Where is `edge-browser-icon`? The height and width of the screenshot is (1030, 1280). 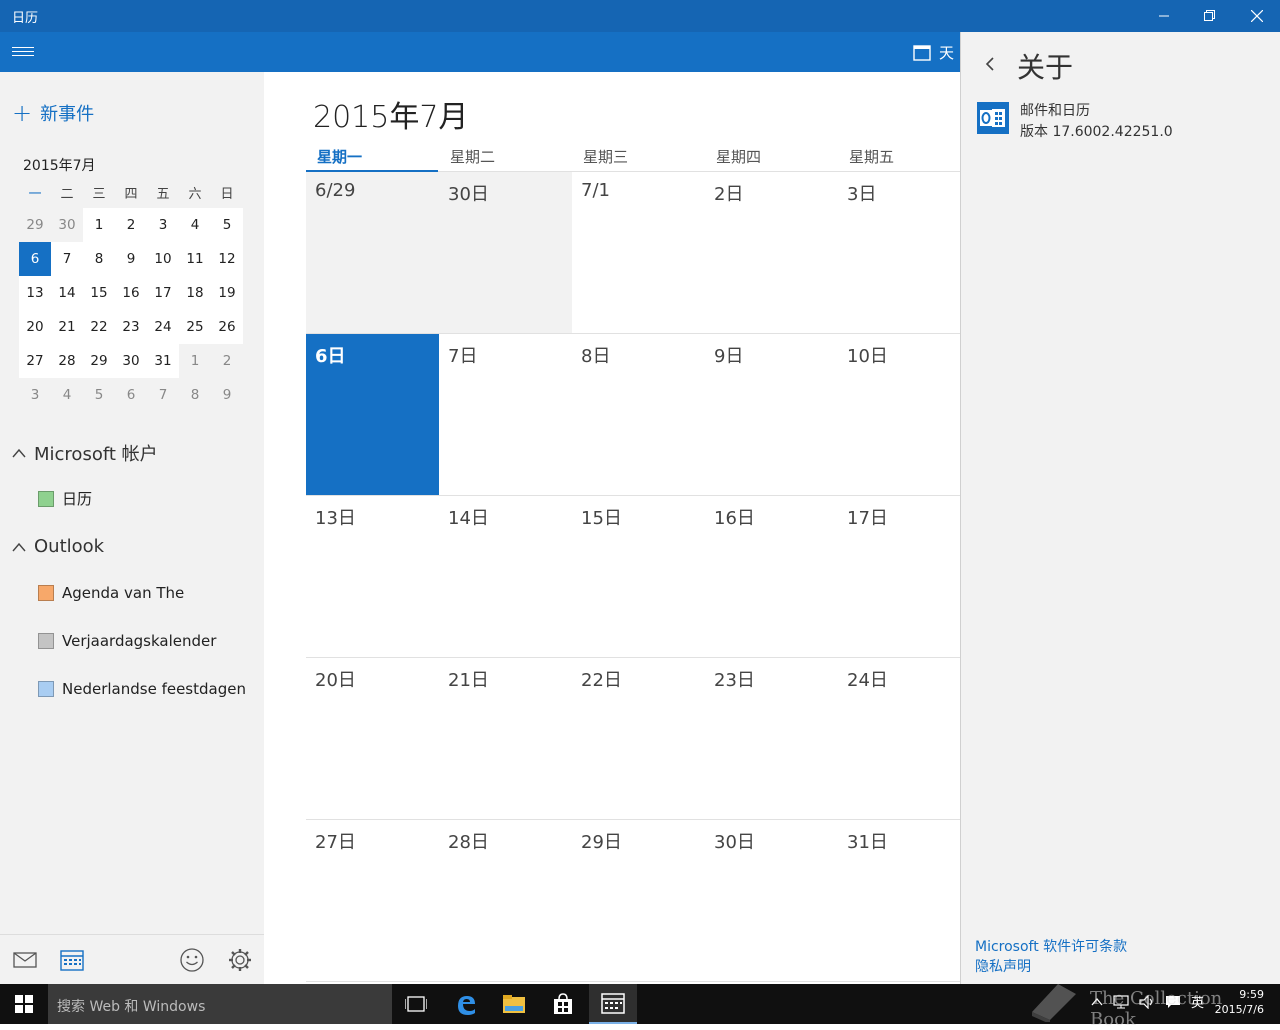
edge-browser-icon is located at coordinates (466, 1004).